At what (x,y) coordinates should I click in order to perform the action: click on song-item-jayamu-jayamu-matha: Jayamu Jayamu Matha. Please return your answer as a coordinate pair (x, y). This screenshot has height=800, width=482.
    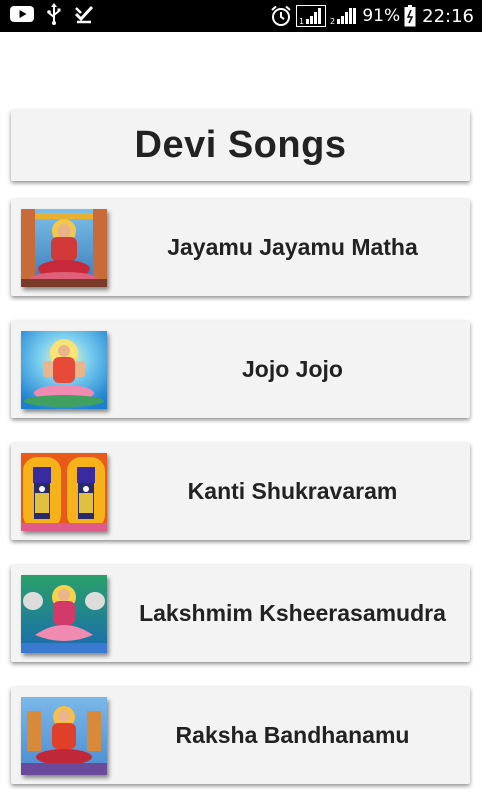
    Looking at the image, I should click on (240, 247).